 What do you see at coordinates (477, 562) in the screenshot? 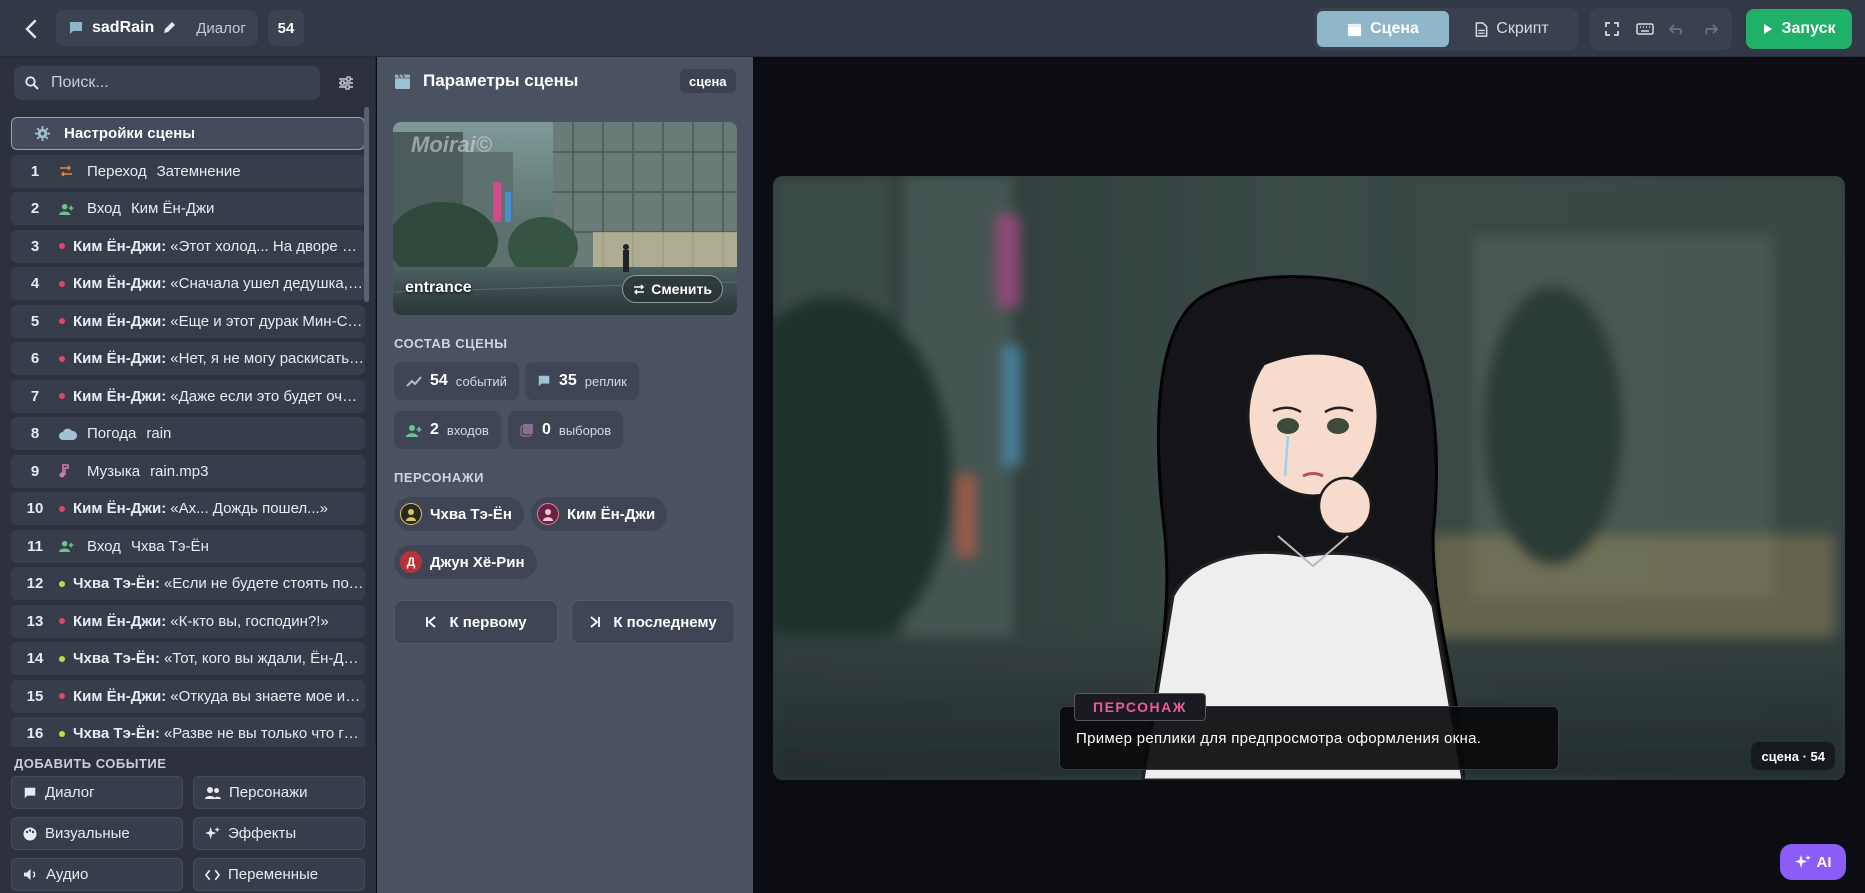
I see `character-name: Джун Хё-Рин` at bounding box center [477, 562].